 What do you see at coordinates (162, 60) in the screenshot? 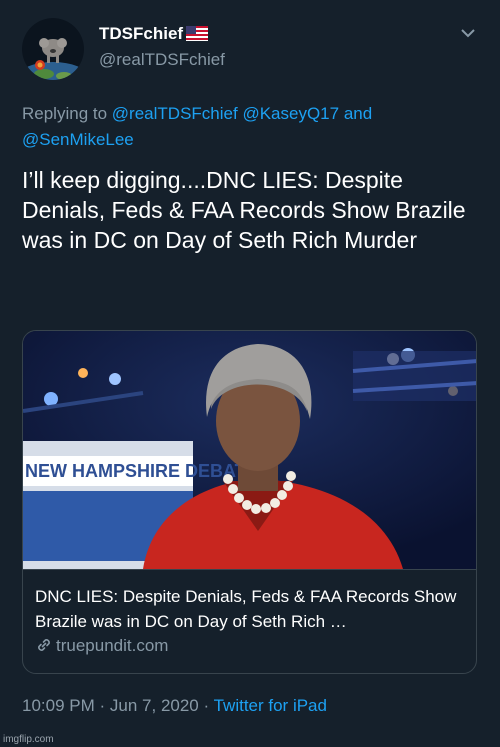
I see `user-handle: @realTDSFchief` at bounding box center [162, 60].